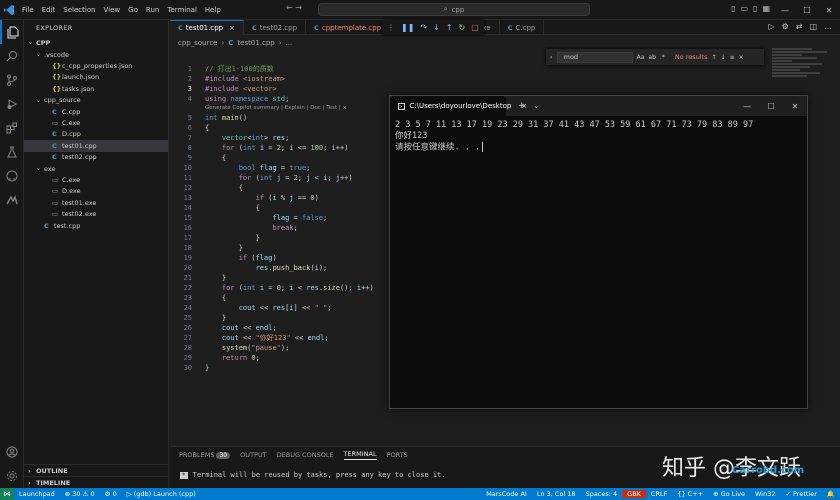 The height and width of the screenshot is (500, 840). What do you see at coordinates (652, 57) in the screenshot?
I see `whole-word-icon: ab` at bounding box center [652, 57].